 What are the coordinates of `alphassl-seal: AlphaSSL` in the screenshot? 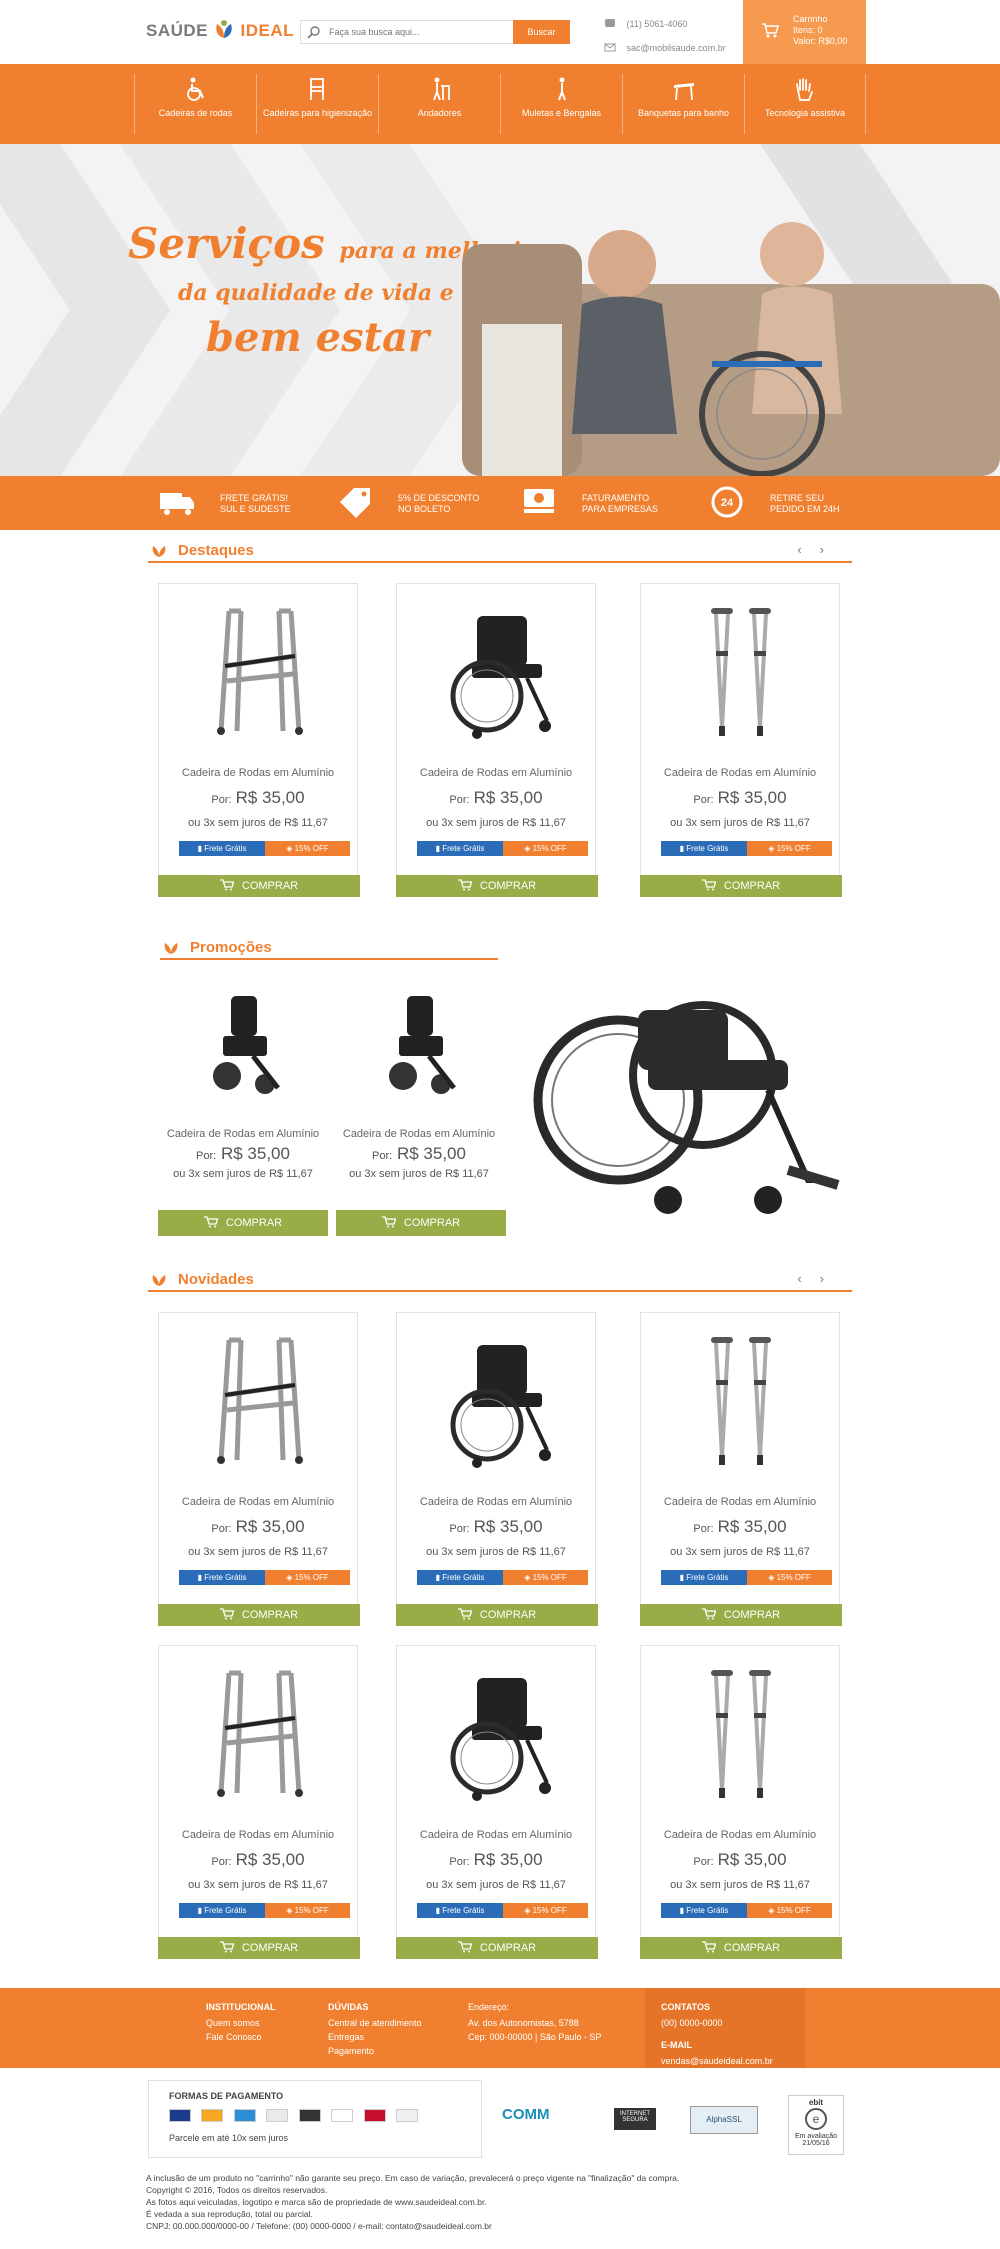 It's located at (724, 2120).